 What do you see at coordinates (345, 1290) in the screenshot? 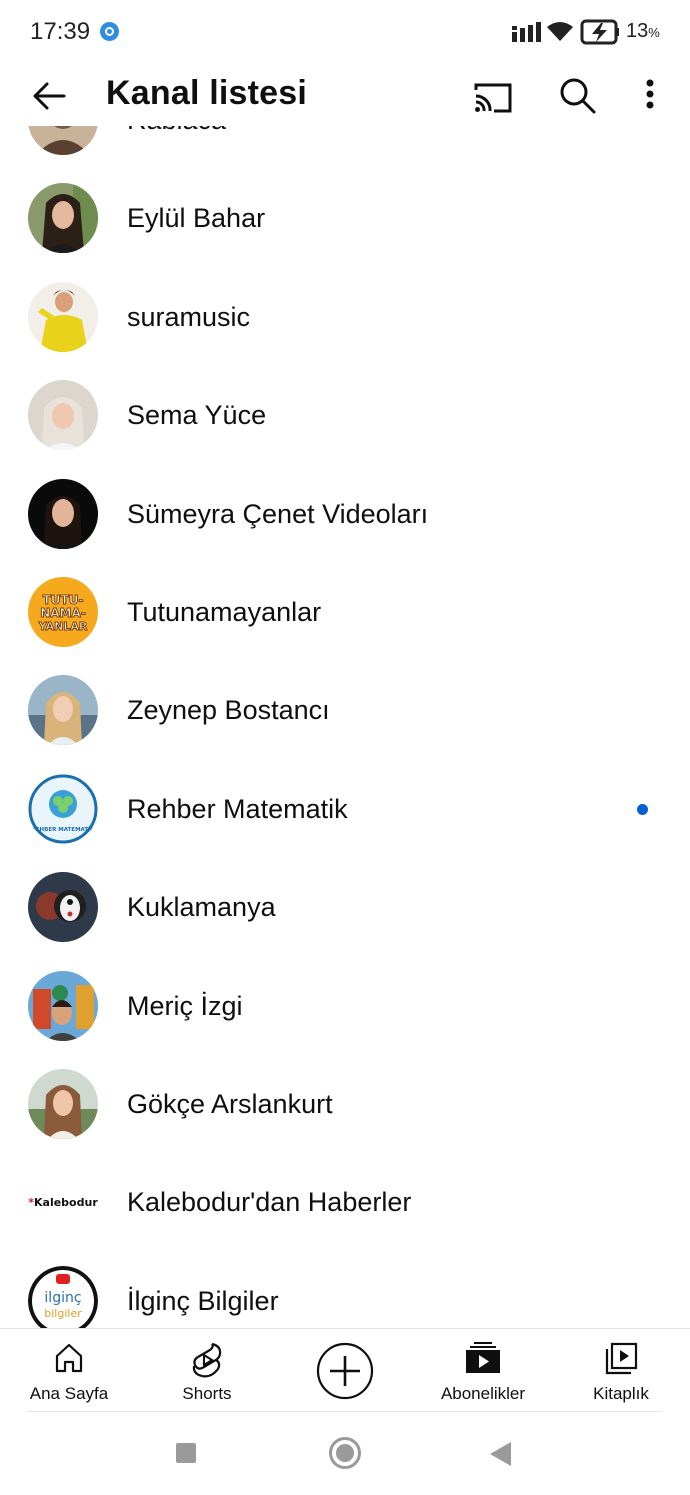
I see `channel-row: ilginç bilgiler İlginç Bilgiler` at bounding box center [345, 1290].